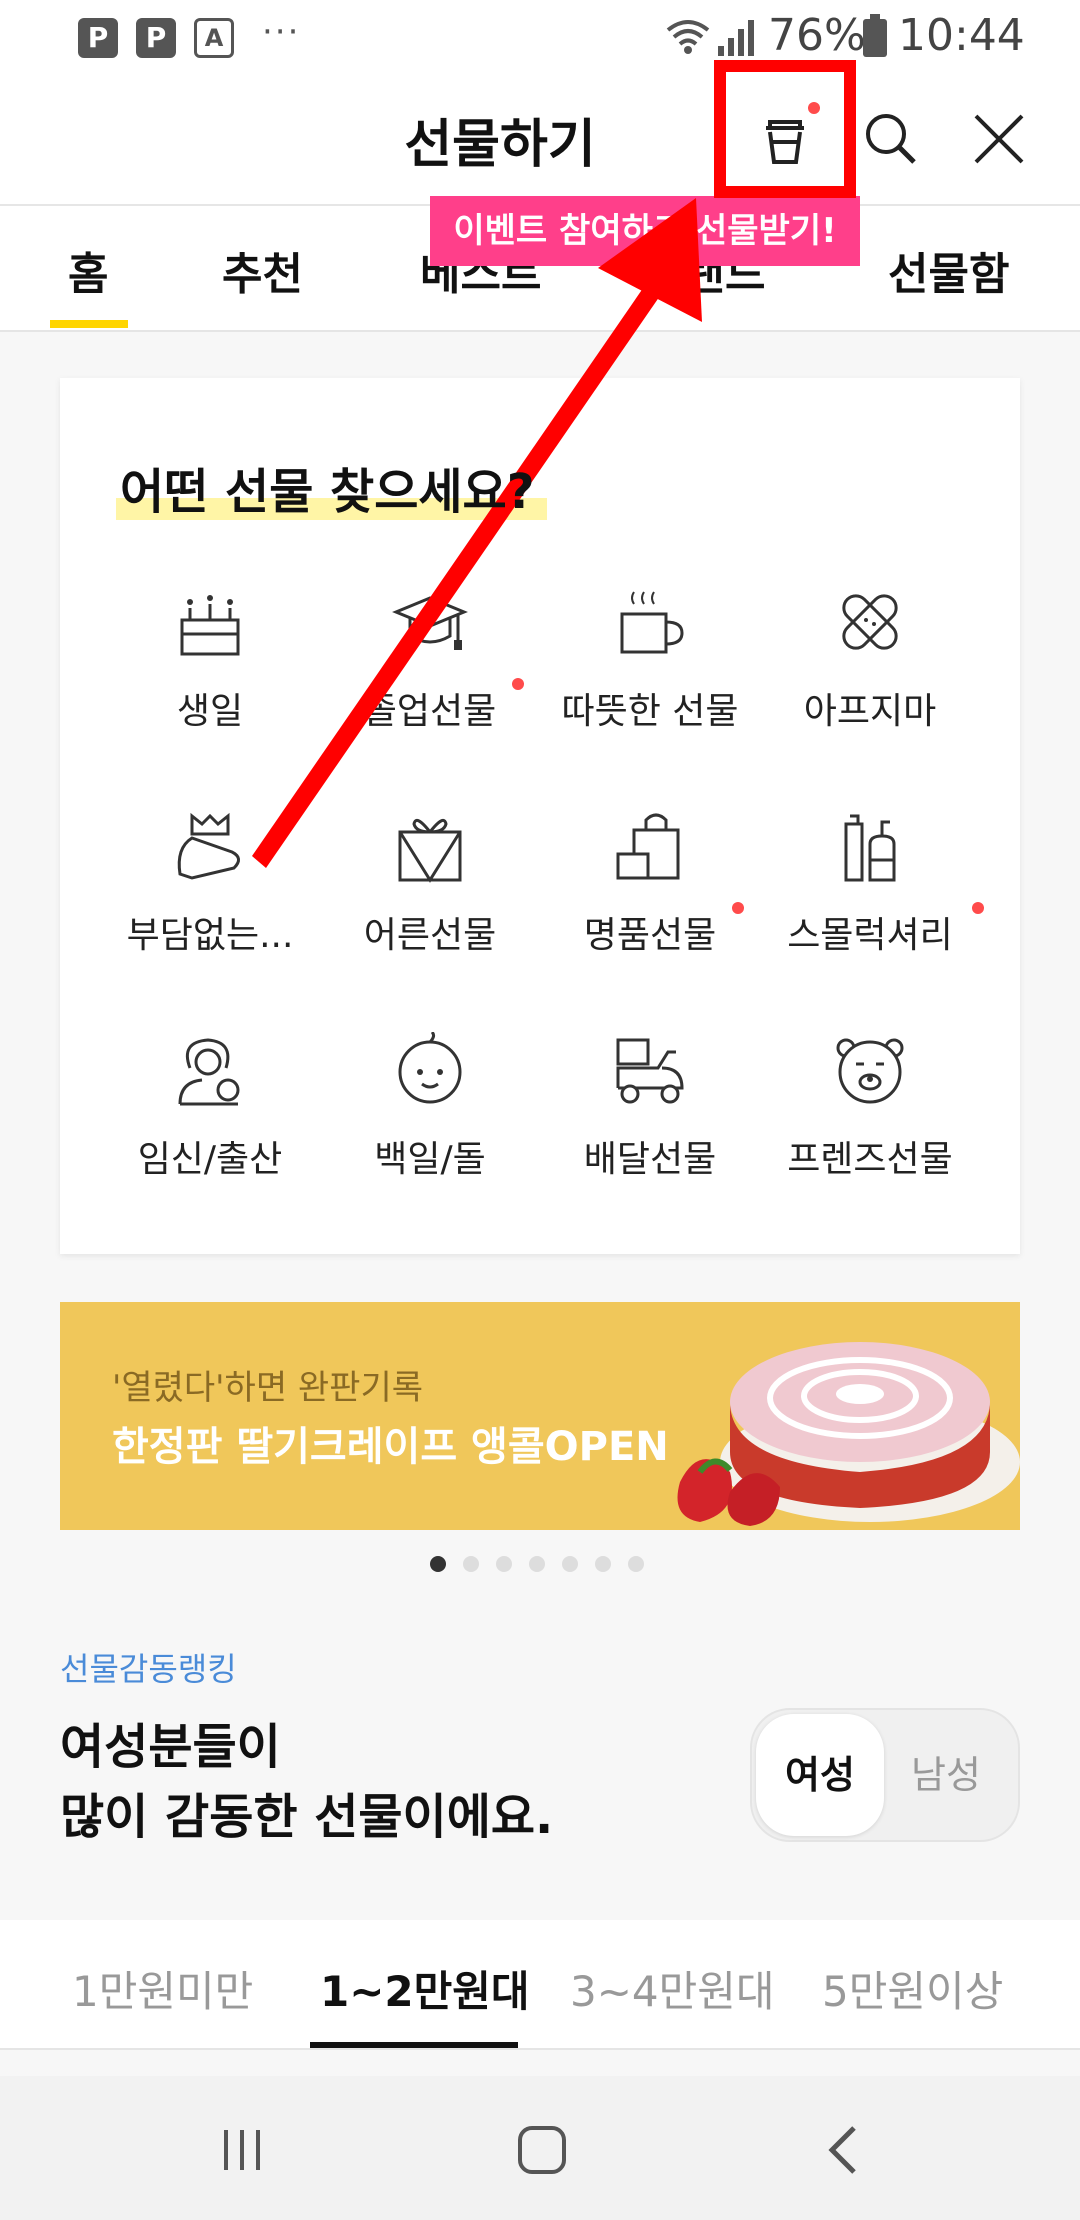 This screenshot has height=2220, width=1080. Describe the element at coordinates (307, 1817) in the screenshot. I see `ranking-title-line: 많이 감동한 선물이에요.` at that location.